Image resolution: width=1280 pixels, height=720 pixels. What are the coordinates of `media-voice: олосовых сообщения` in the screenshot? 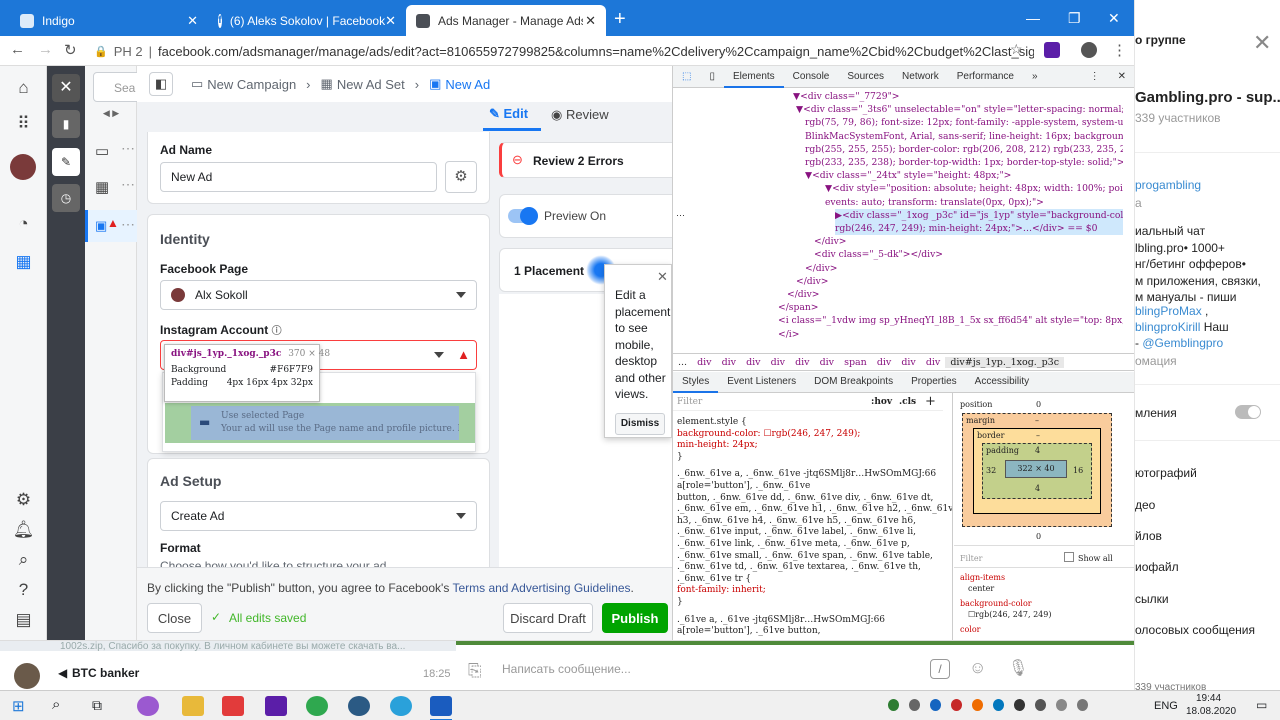 It's located at (1195, 630).